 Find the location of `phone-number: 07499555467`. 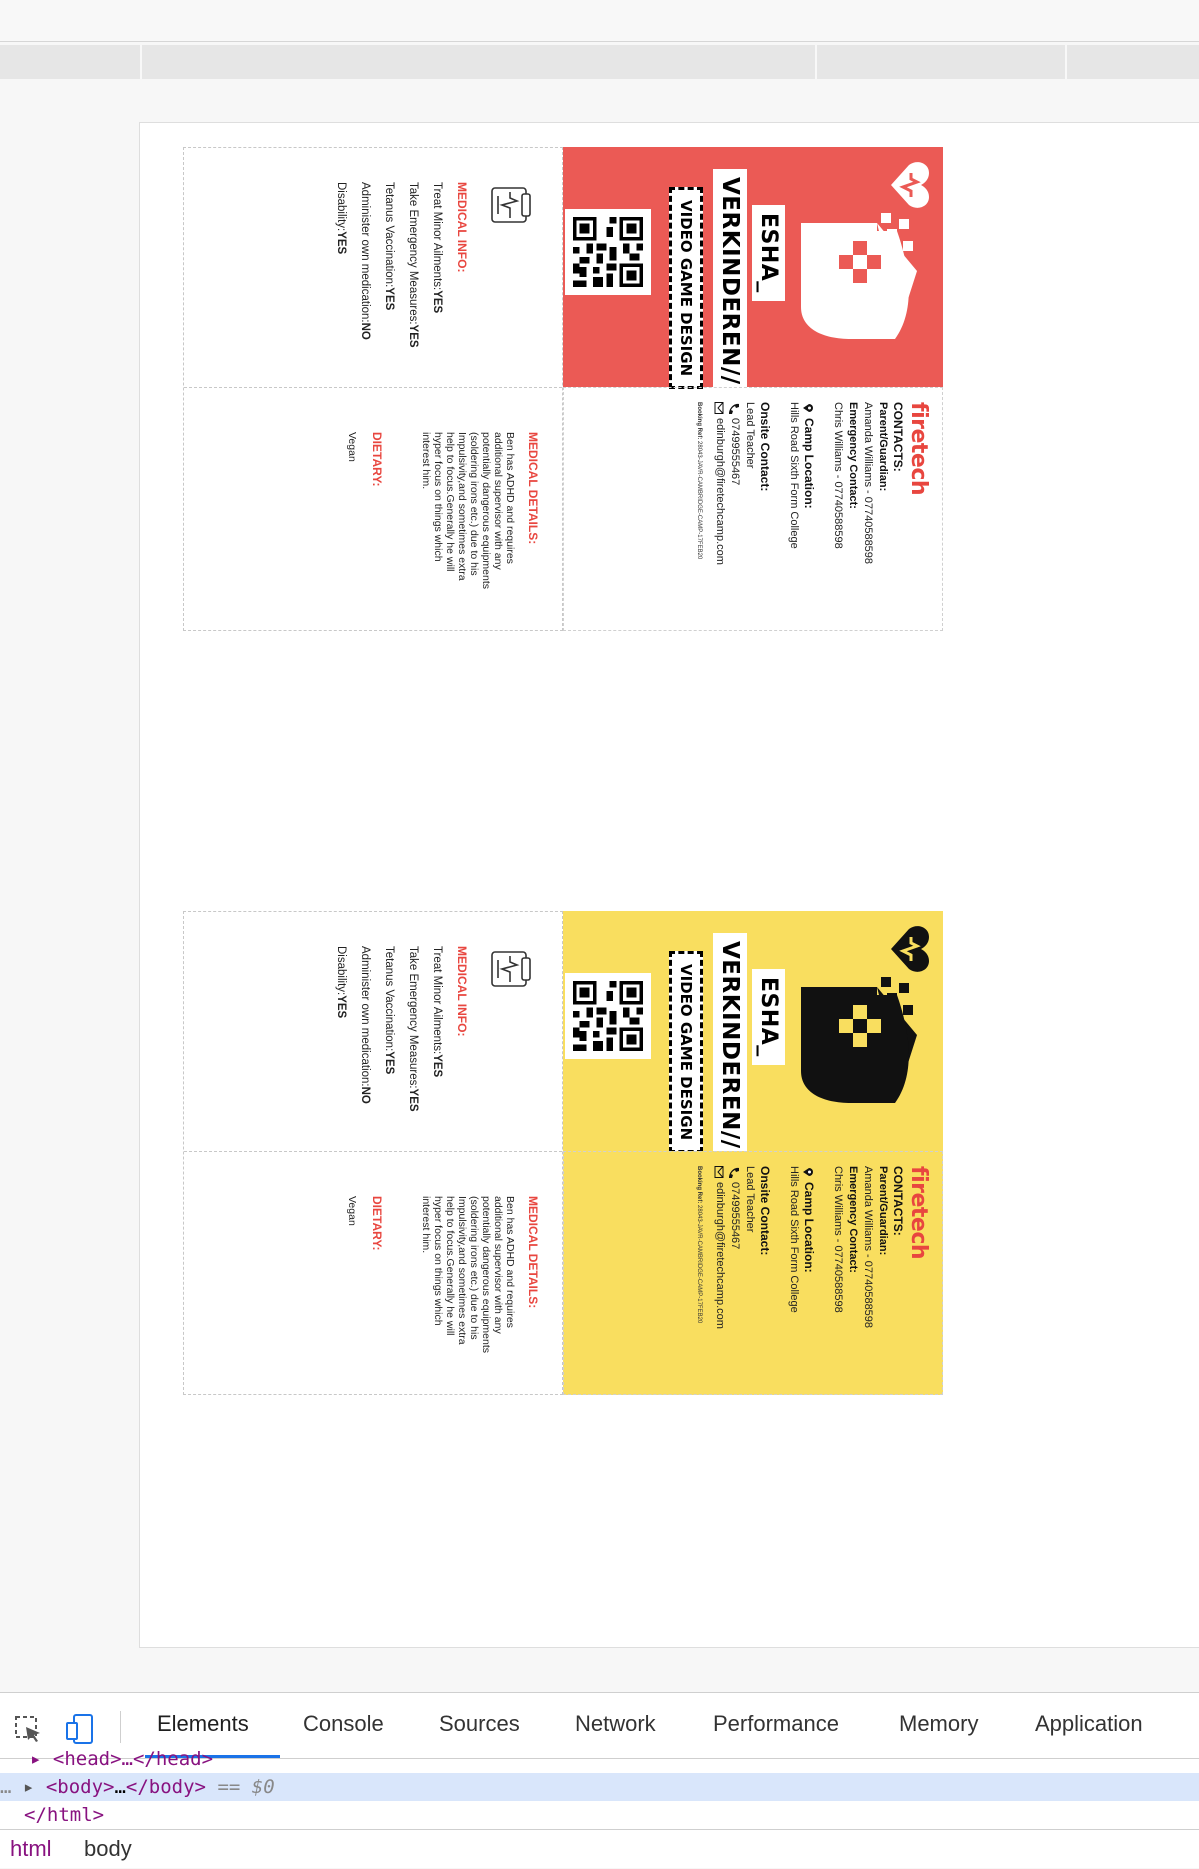

phone-number: 07499555467 is located at coordinates (735, 452).